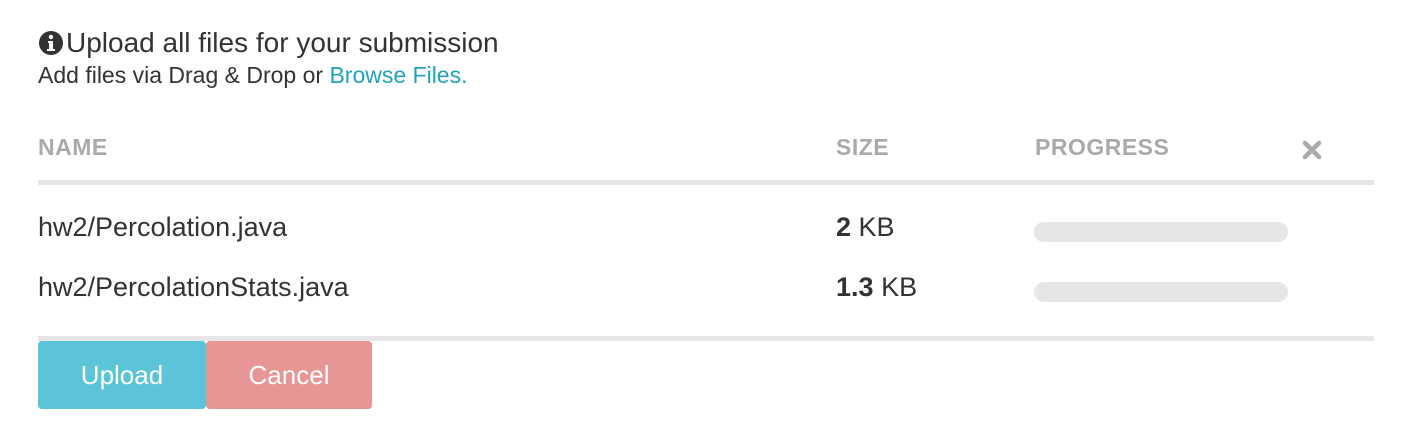  I want to click on table-row: hw2/Percolation.java 2 KB, so click(706, 232).